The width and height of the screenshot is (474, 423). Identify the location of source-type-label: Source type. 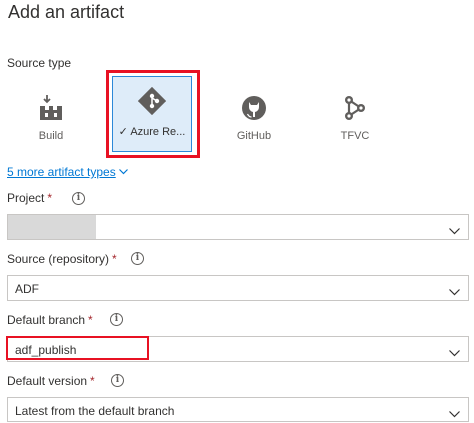
(39, 63).